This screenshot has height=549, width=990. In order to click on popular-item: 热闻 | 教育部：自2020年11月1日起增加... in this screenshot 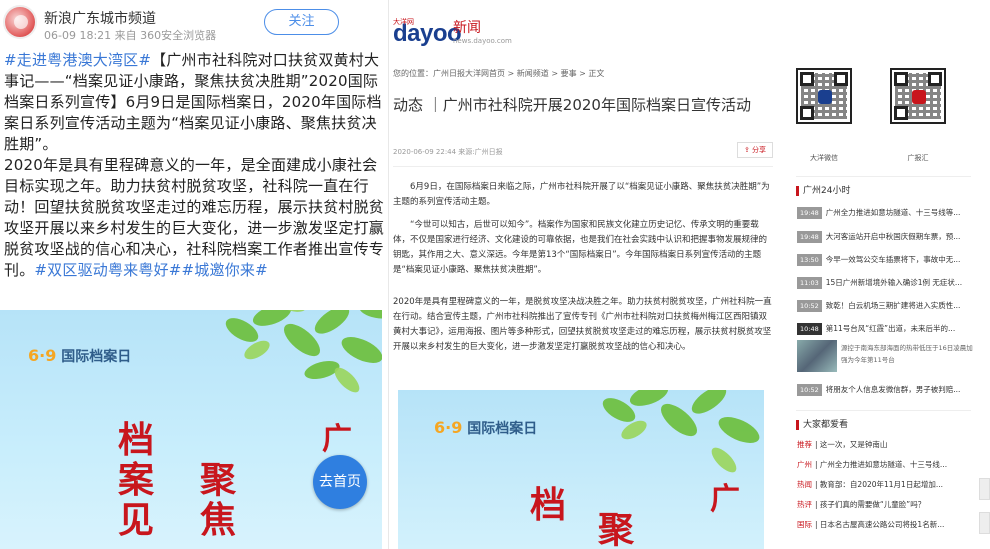, I will do `click(886, 484)`.